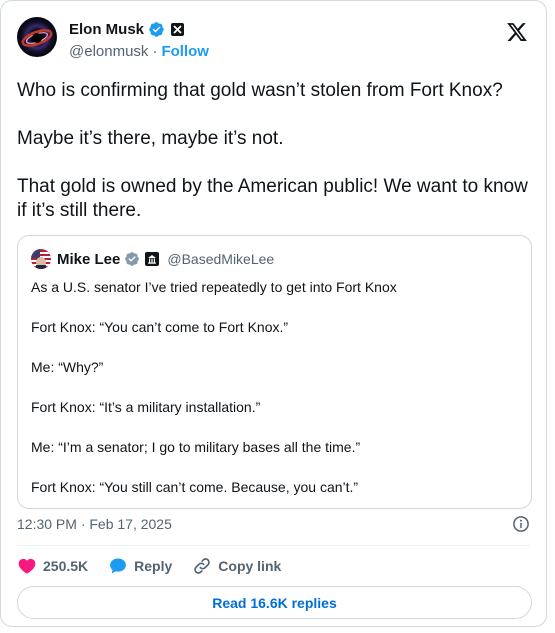 The width and height of the screenshot is (555, 633). Describe the element at coordinates (118, 566) in the screenshot. I see `reply-bubble-icon` at that location.